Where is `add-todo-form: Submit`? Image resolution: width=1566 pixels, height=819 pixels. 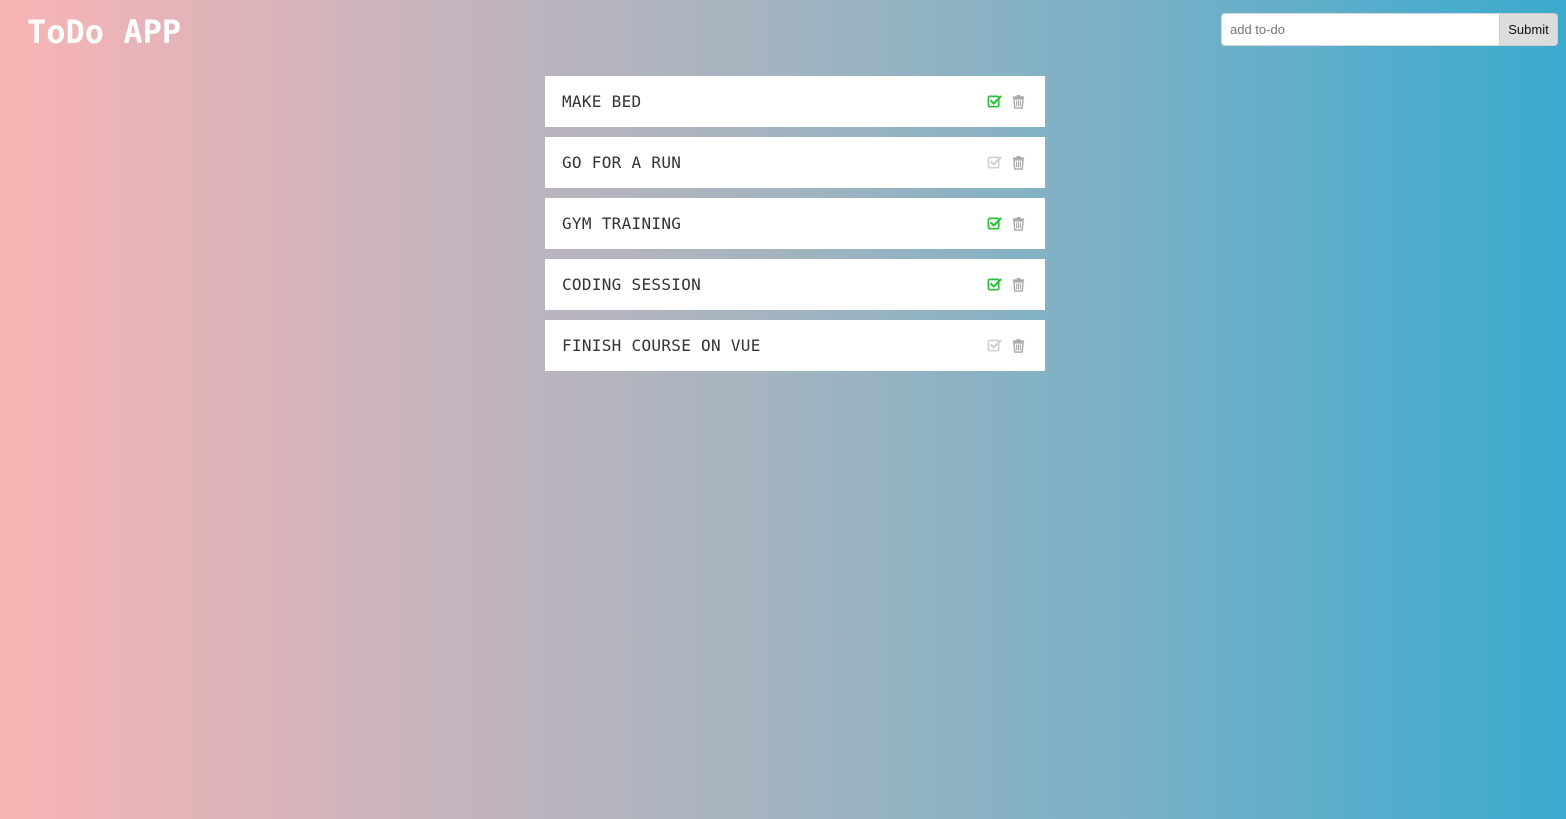
add-todo-form: Submit is located at coordinates (1389, 29).